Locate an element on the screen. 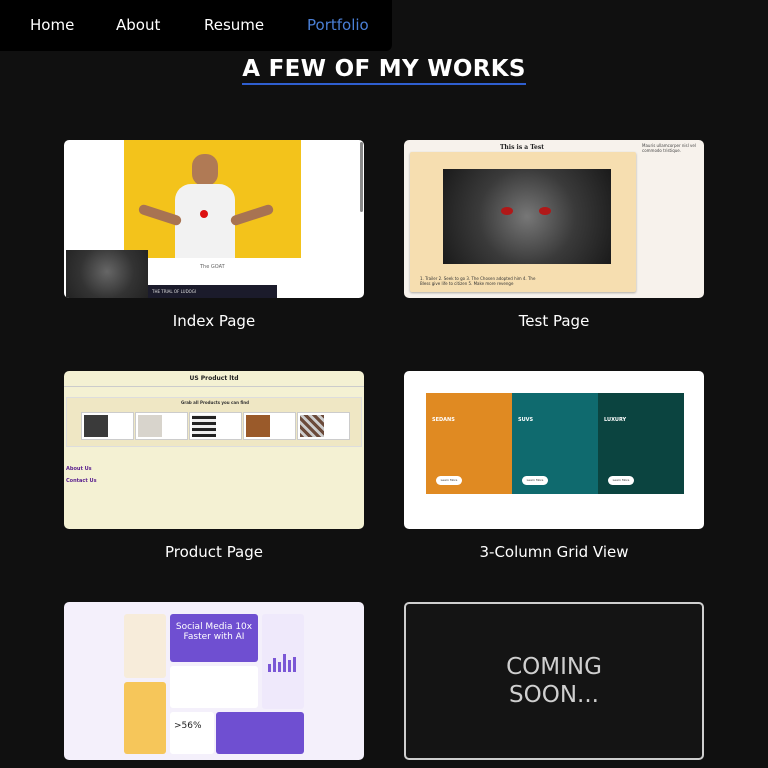 The width and height of the screenshot is (768, 768). project-caption-product: Product Page is located at coordinates (214, 552).